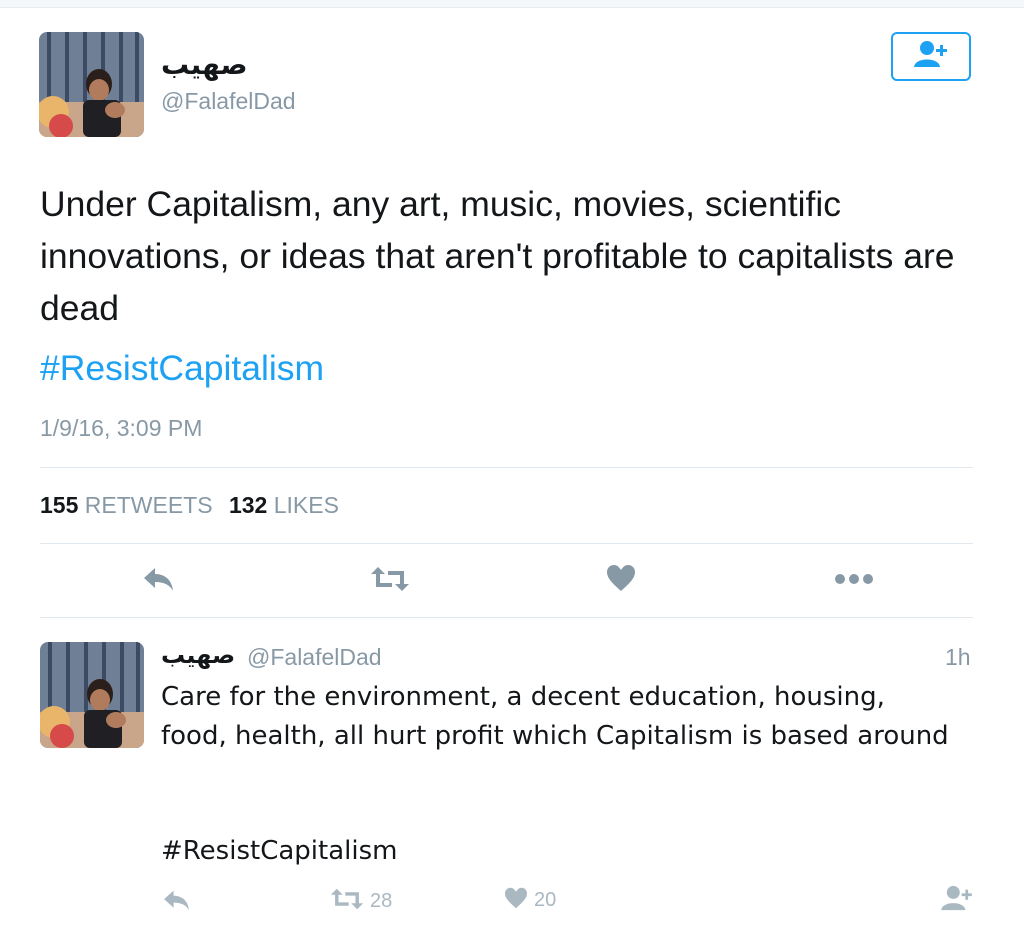 This screenshot has height=934, width=1024. I want to click on hashtag-link: #ResistCapitalism, so click(182, 368).